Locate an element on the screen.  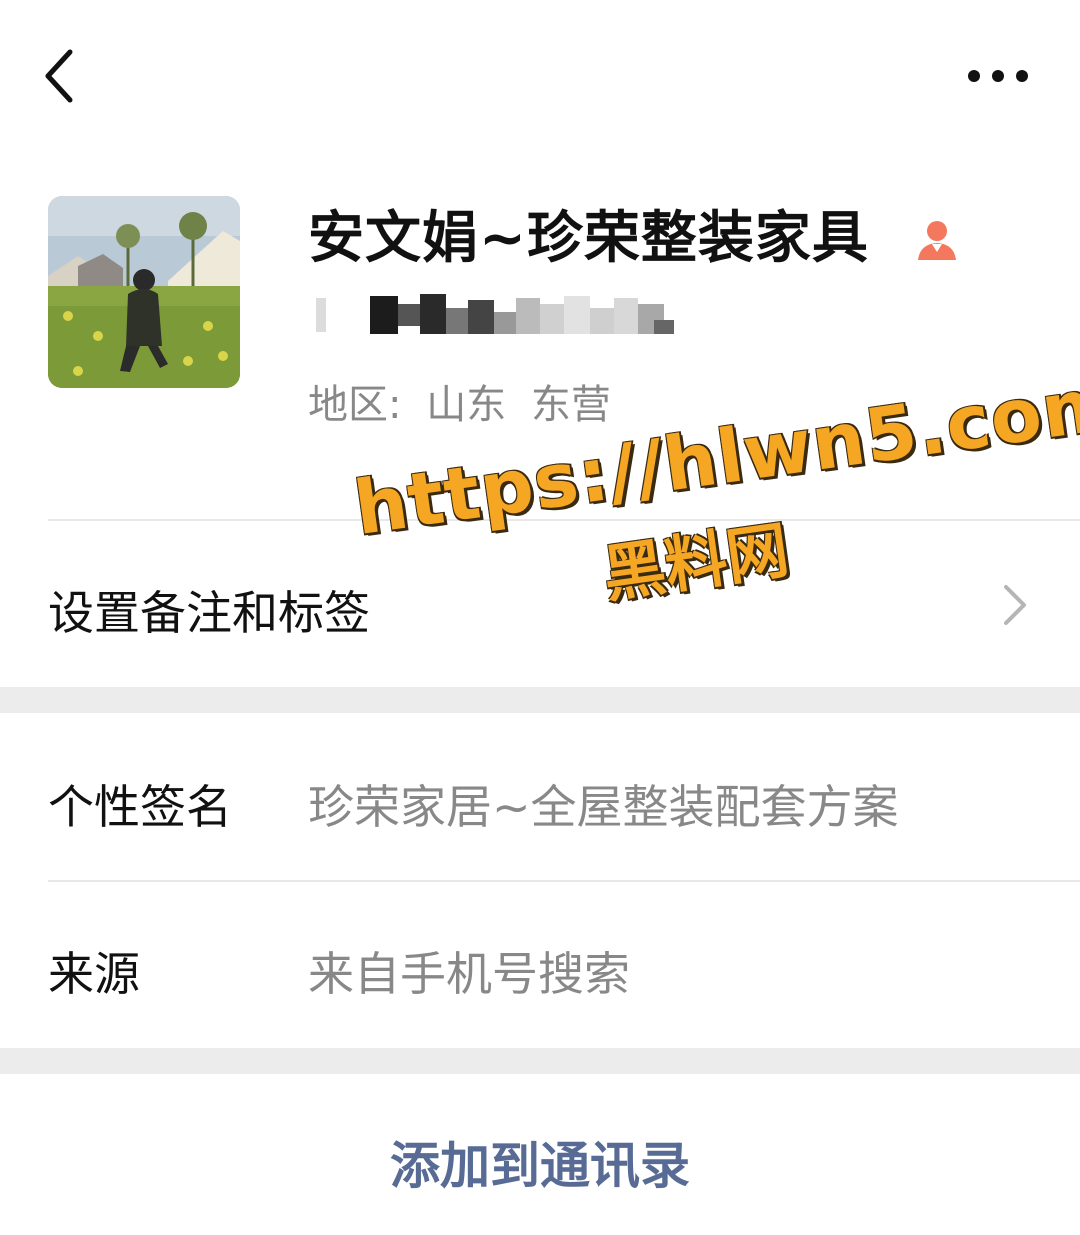
top-nav-bar is located at coordinates (540, 75).